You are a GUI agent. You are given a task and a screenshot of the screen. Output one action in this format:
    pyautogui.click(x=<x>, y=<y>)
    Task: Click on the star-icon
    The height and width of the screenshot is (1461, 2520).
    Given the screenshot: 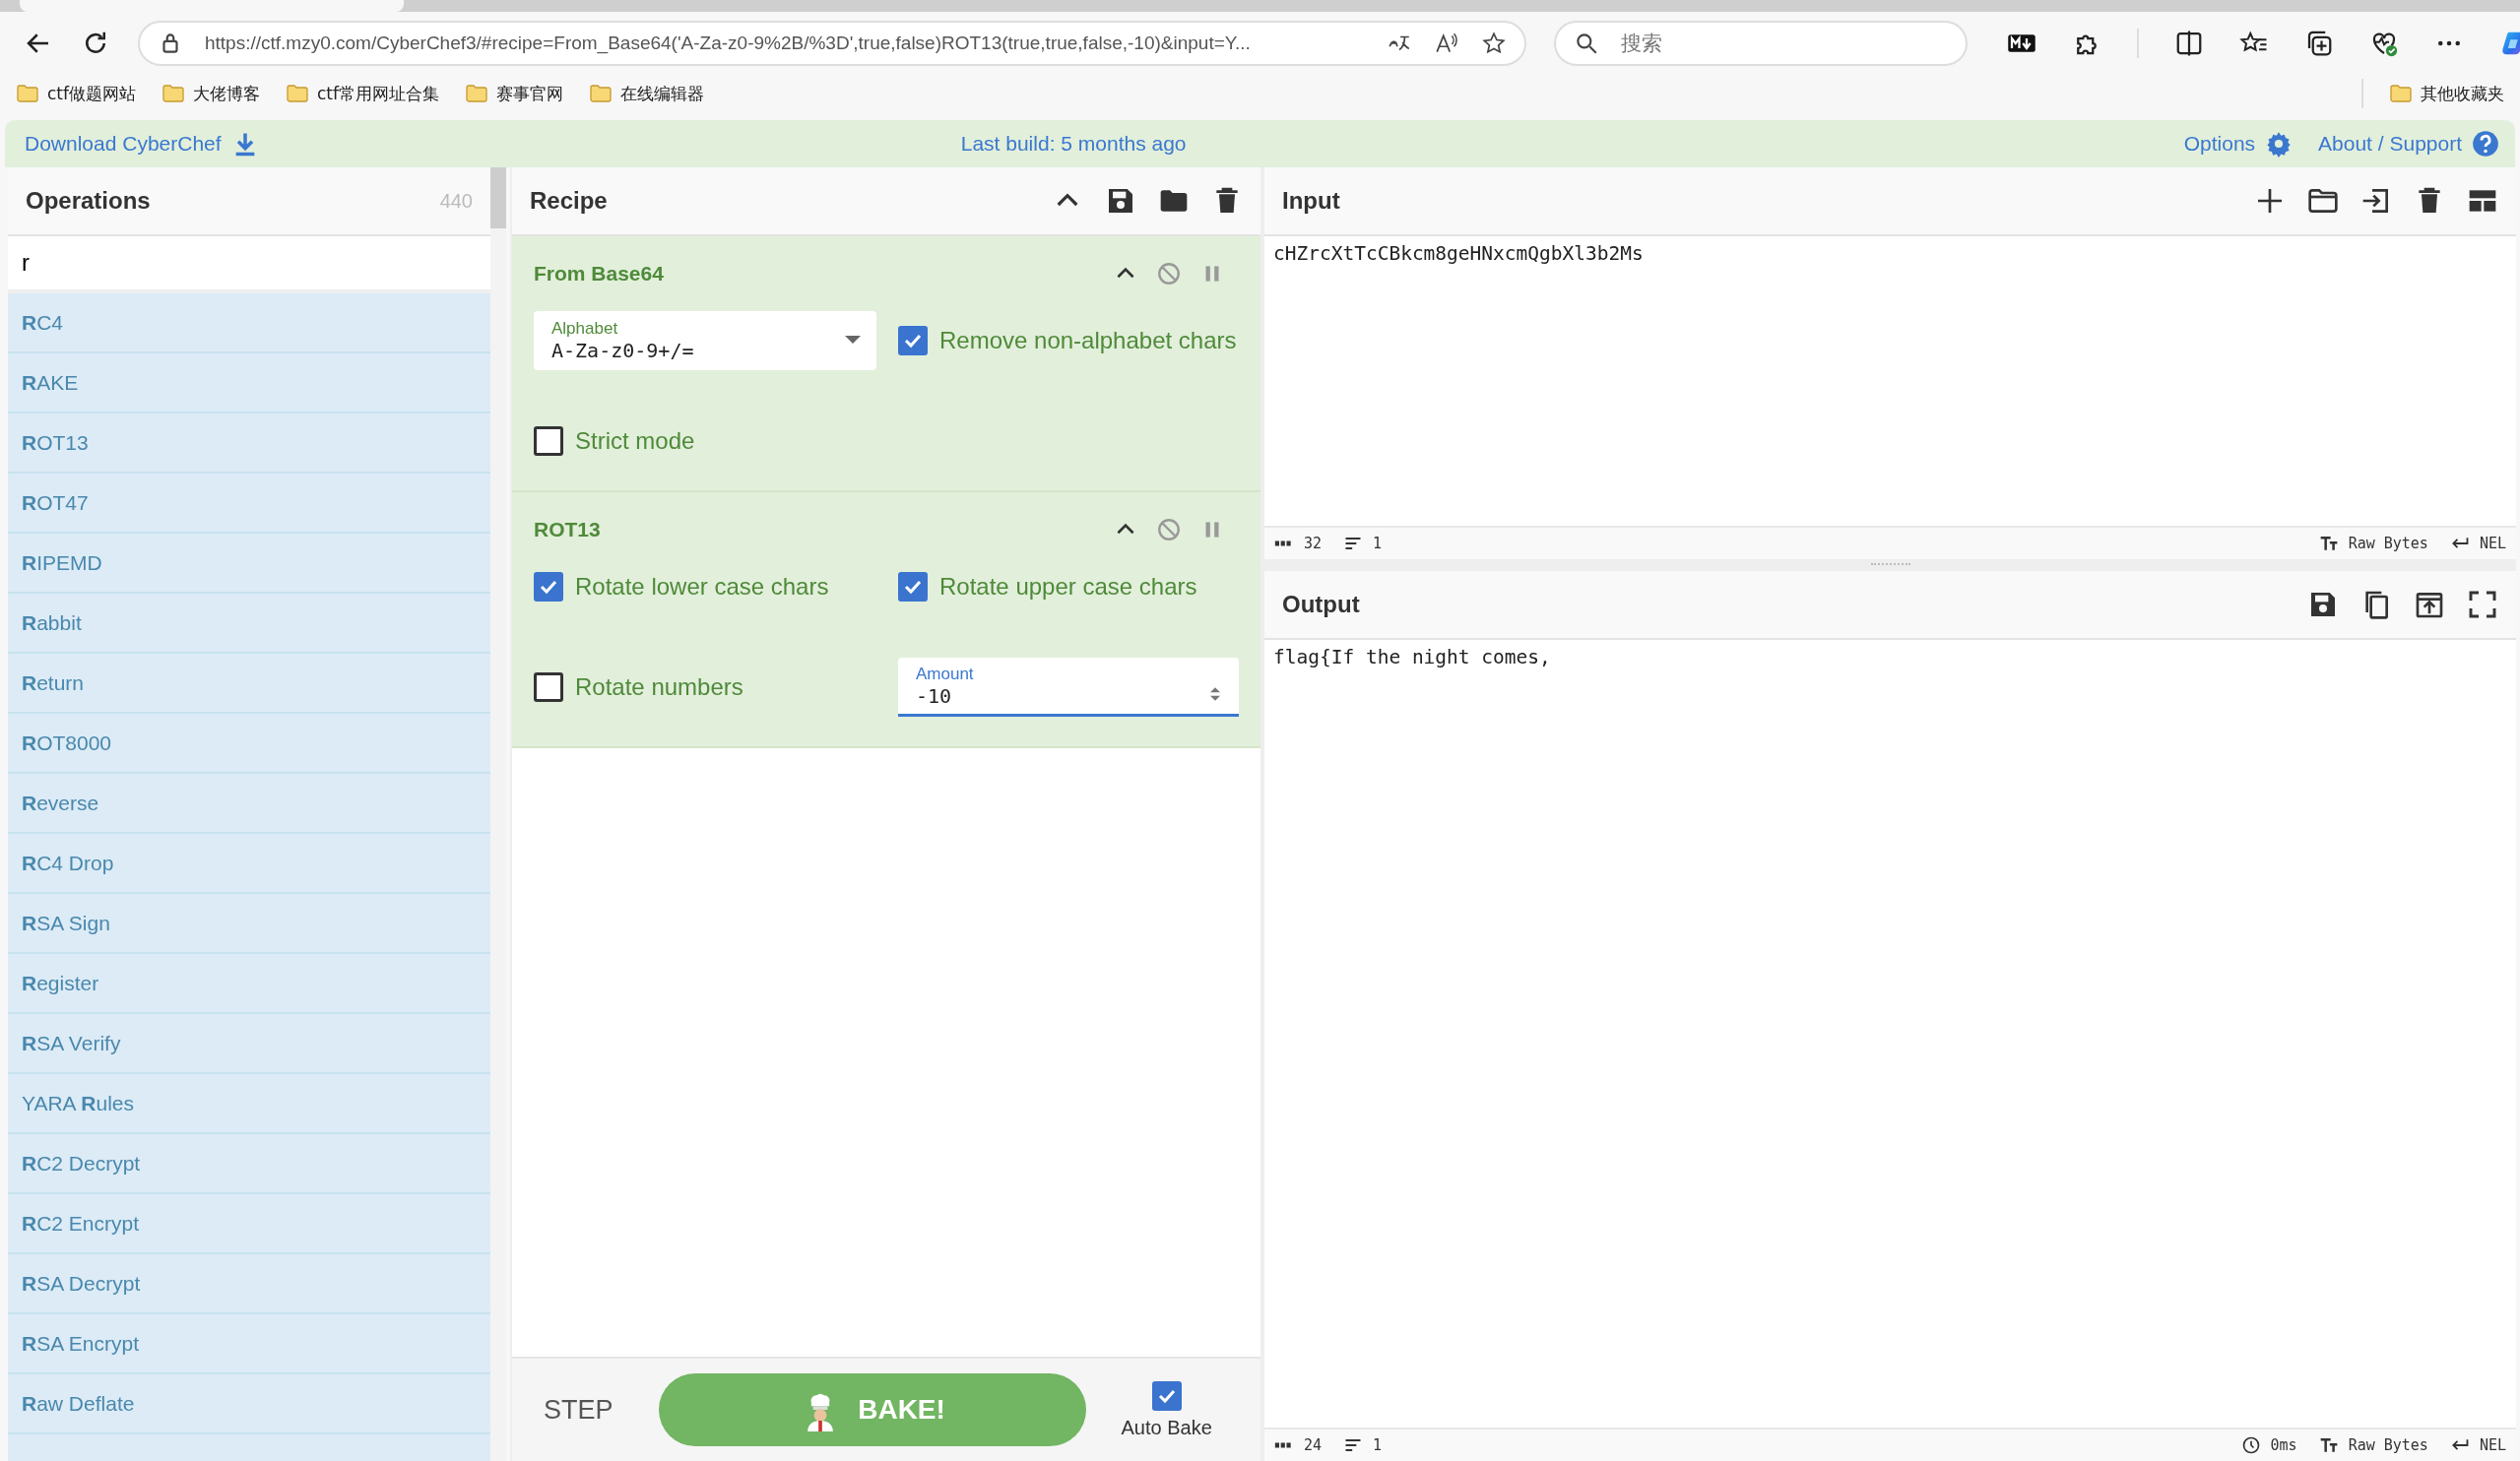 What is the action you would take?
    pyautogui.click(x=1494, y=43)
    